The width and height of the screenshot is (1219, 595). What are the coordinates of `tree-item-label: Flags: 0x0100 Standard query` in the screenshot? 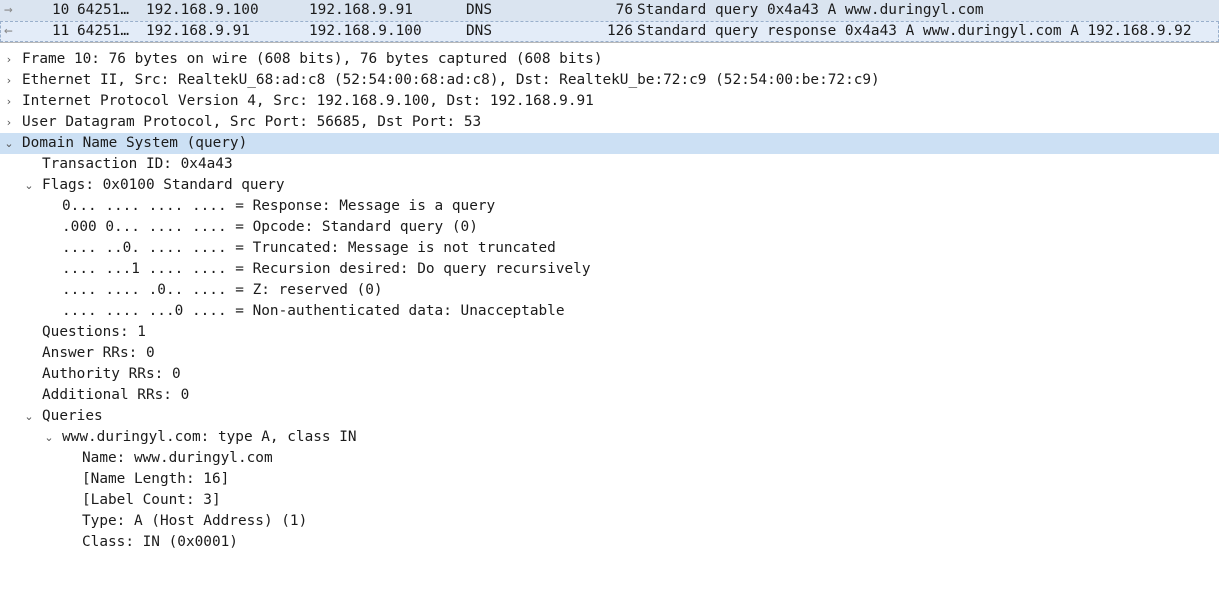 It's located at (163, 185).